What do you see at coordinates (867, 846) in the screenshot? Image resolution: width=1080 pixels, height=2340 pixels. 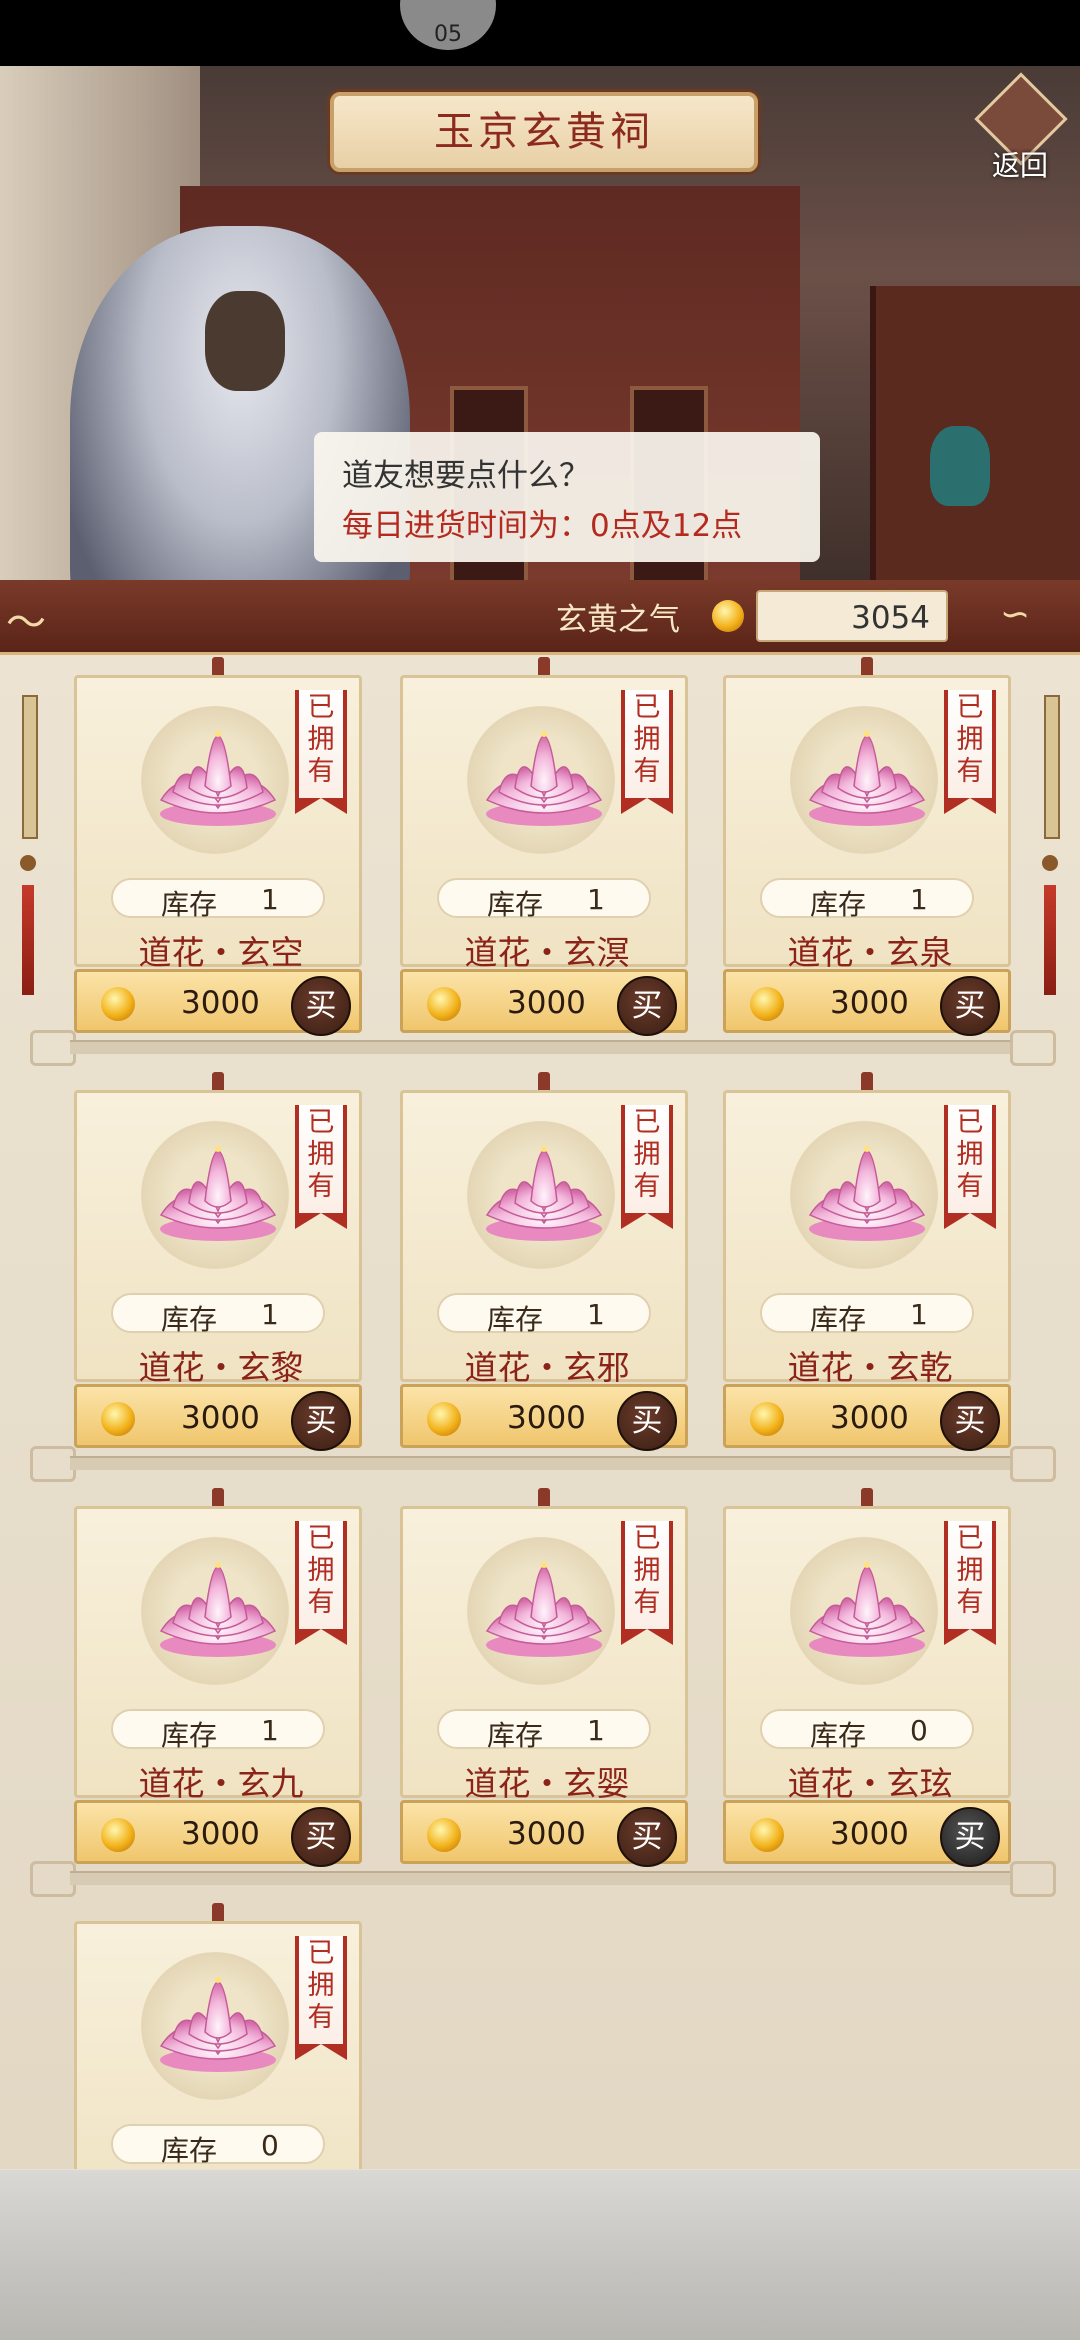 I see `shop-item-card: 已拥有库存 1 道花・玄泉 3000 买` at bounding box center [867, 846].